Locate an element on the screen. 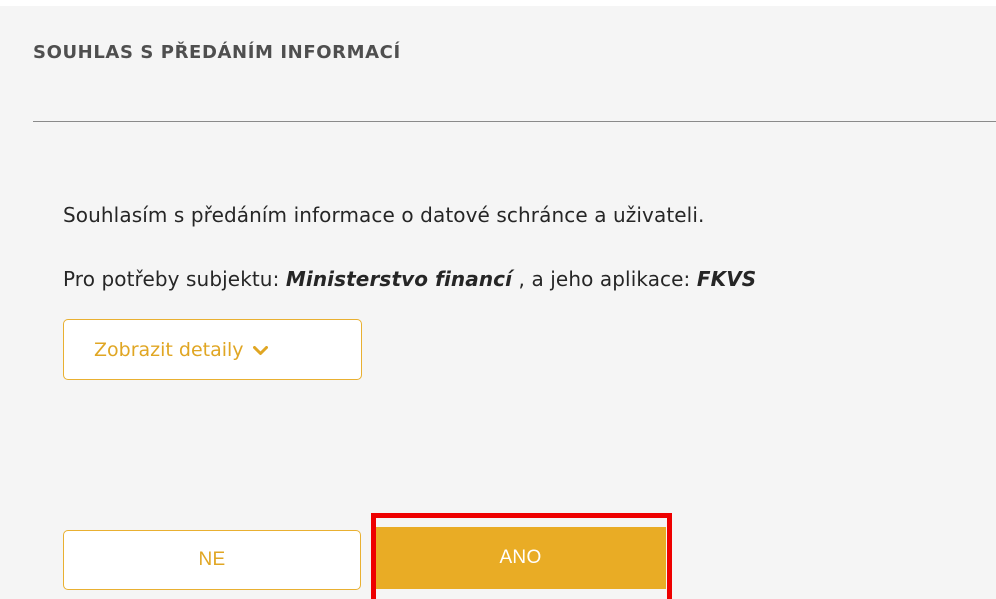  dialog-title: SOUHLAS S PŘEDÁNÍM INFORMACÍ is located at coordinates (217, 52).